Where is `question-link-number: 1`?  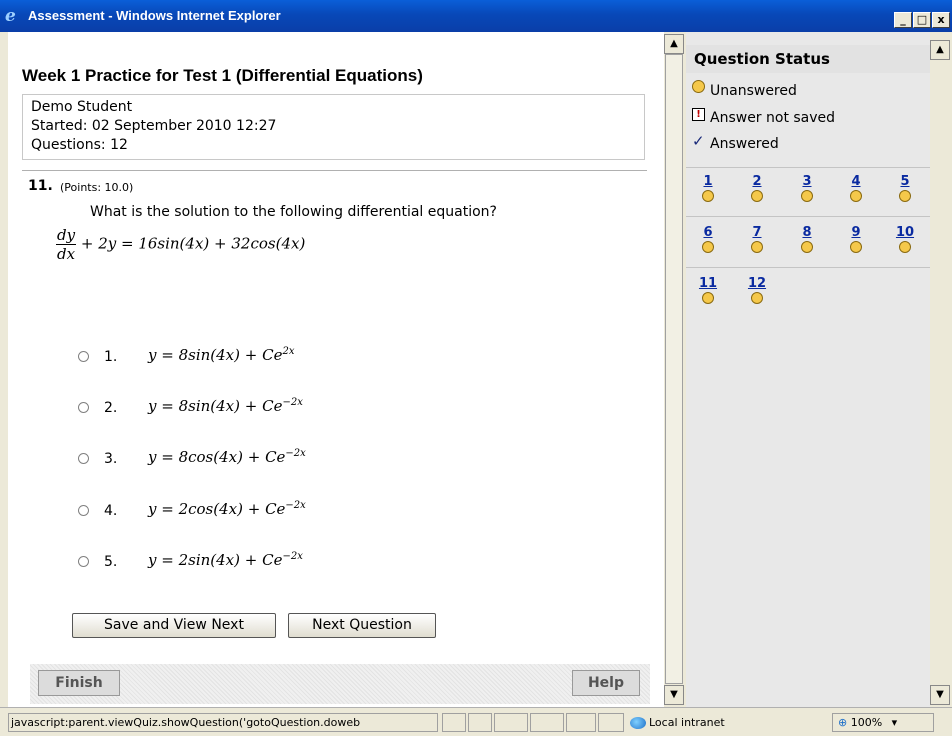 question-link-number: 1 is located at coordinates (708, 182).